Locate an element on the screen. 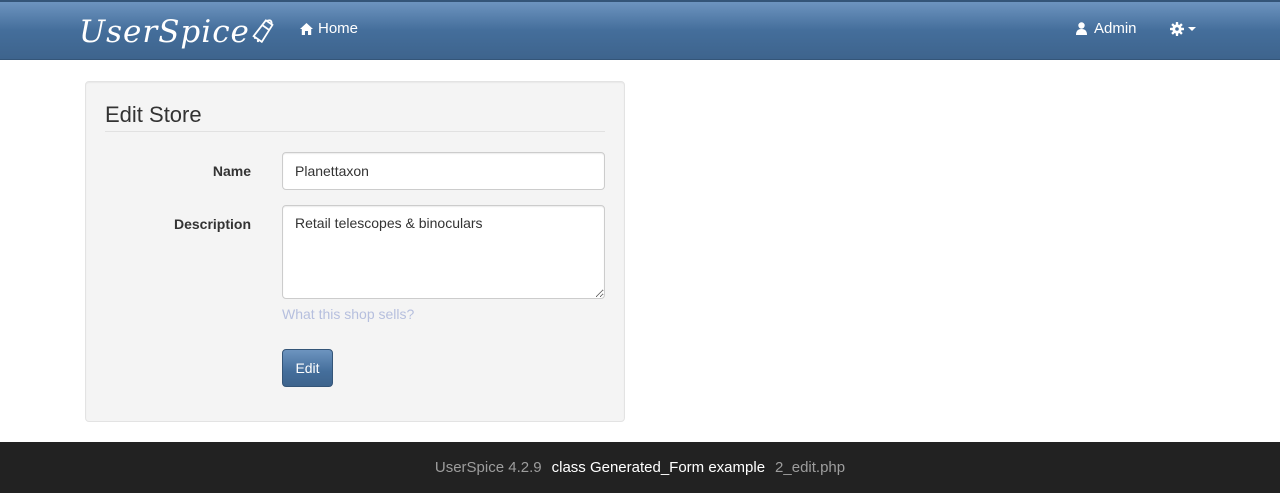 The width and height of the screenshot is (1280, 493). footer-example: class Generated_Form example is located at coordinates (658, 467).